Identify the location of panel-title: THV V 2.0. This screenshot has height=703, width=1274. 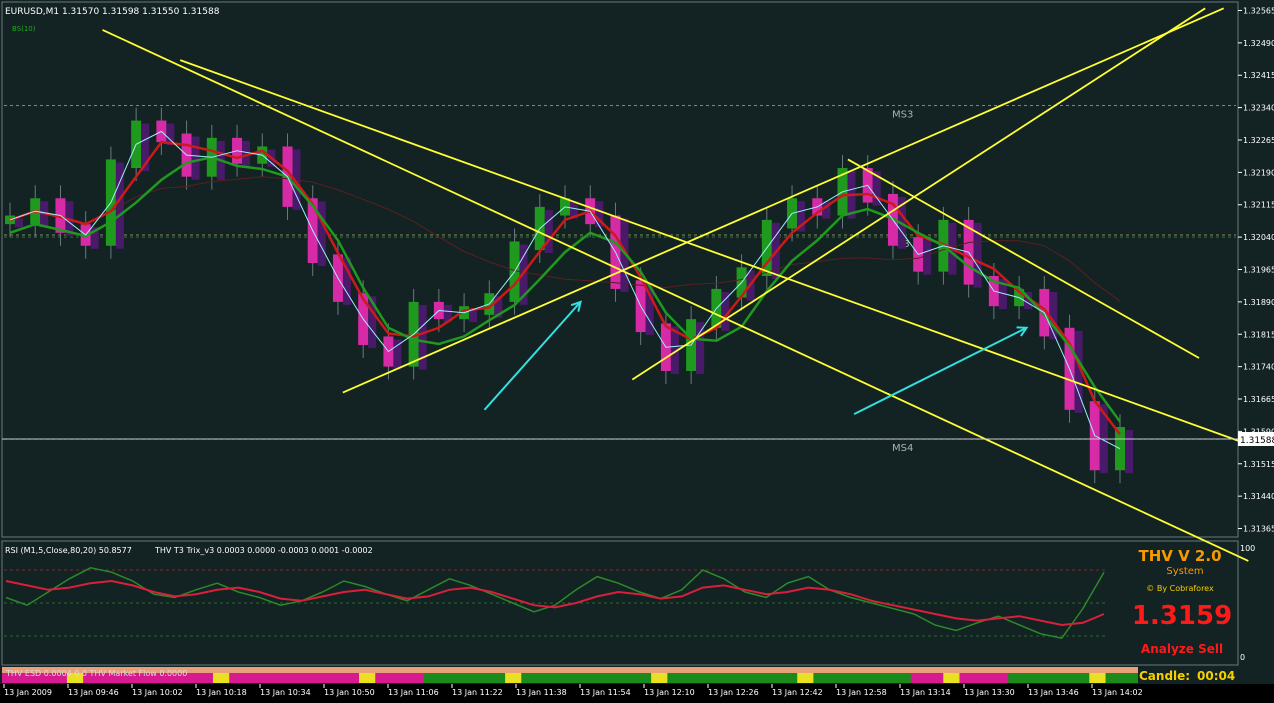
(1179, 556).